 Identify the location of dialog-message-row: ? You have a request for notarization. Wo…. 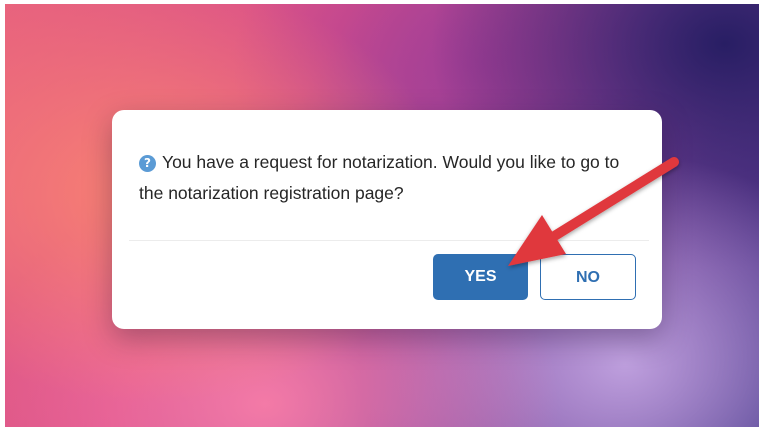
(384, 178).